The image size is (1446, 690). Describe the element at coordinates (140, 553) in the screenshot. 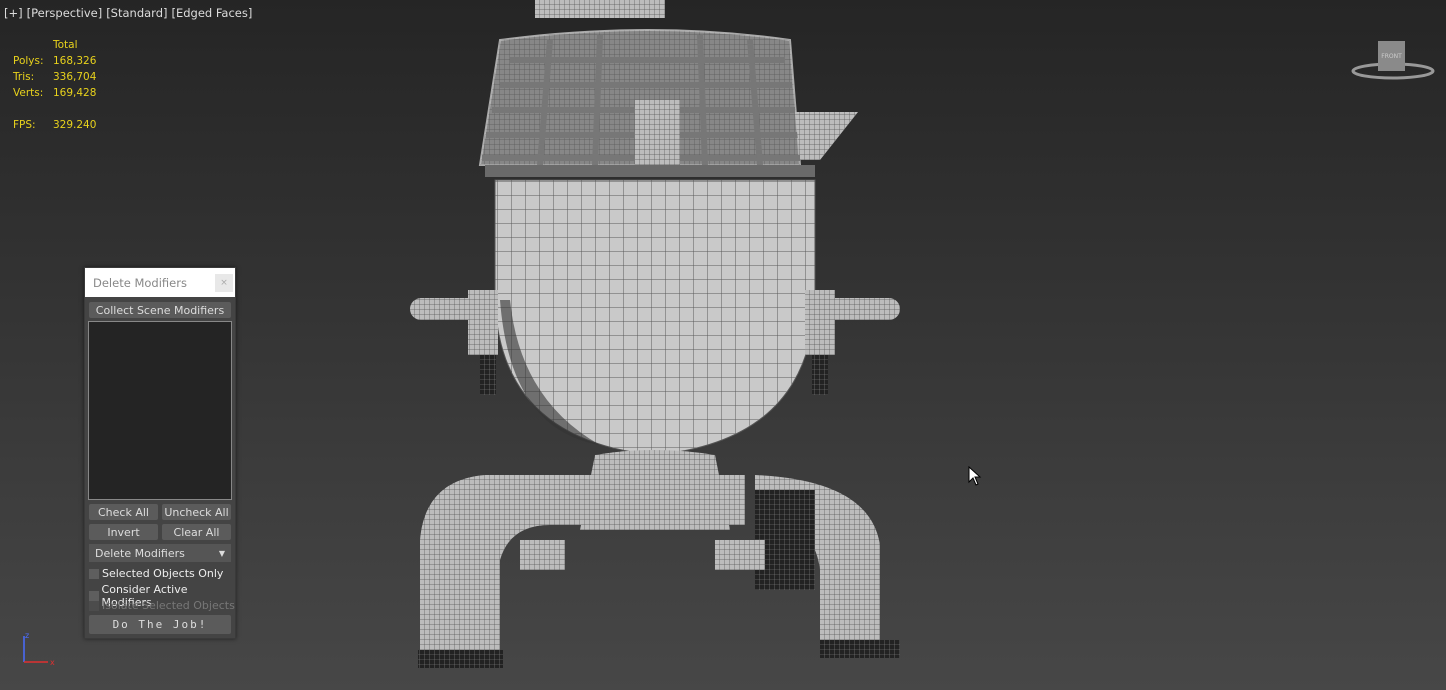

I see `mode-dropdown-value: Delete Modifiers` at that location.